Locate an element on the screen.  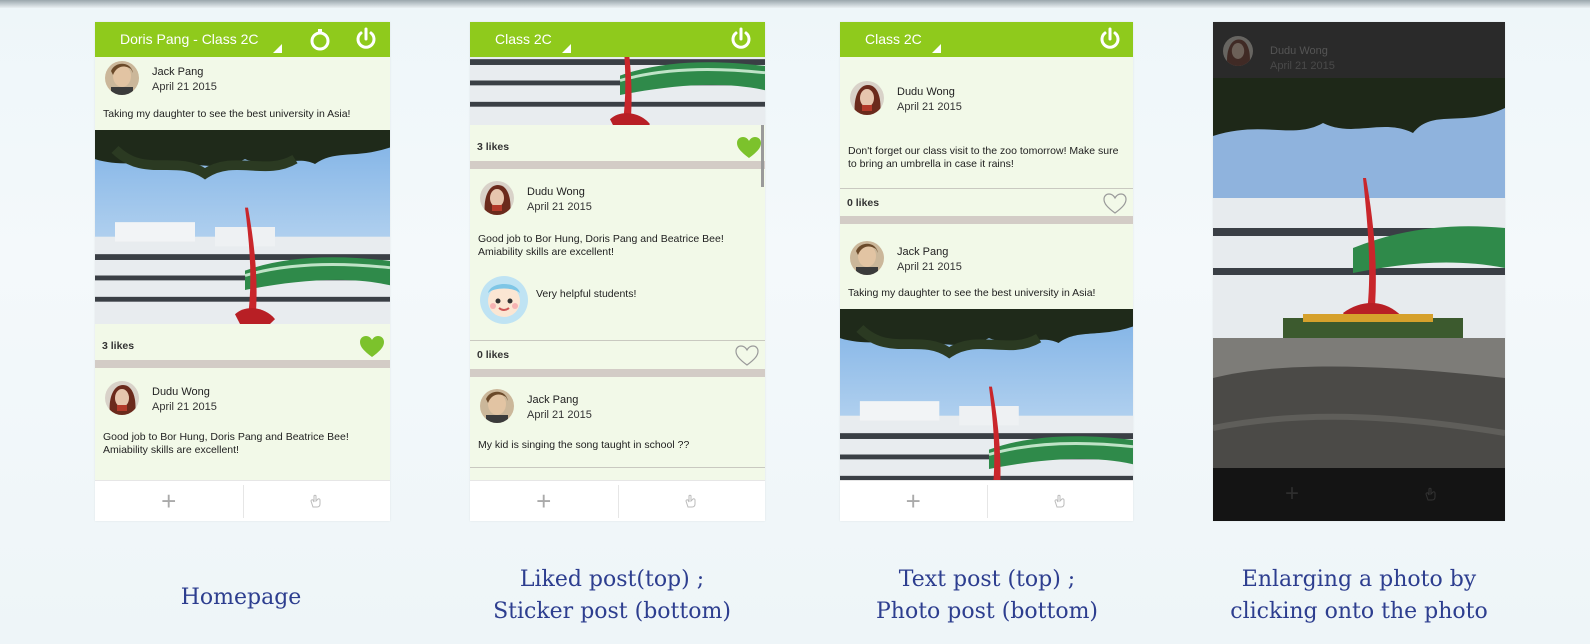
divider is located at coordinates (617, 467).